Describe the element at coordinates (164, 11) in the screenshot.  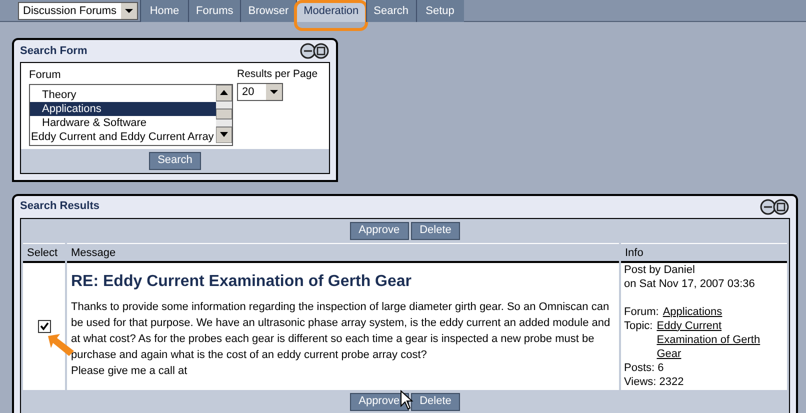
I see `nav-tab: Home` at that location.